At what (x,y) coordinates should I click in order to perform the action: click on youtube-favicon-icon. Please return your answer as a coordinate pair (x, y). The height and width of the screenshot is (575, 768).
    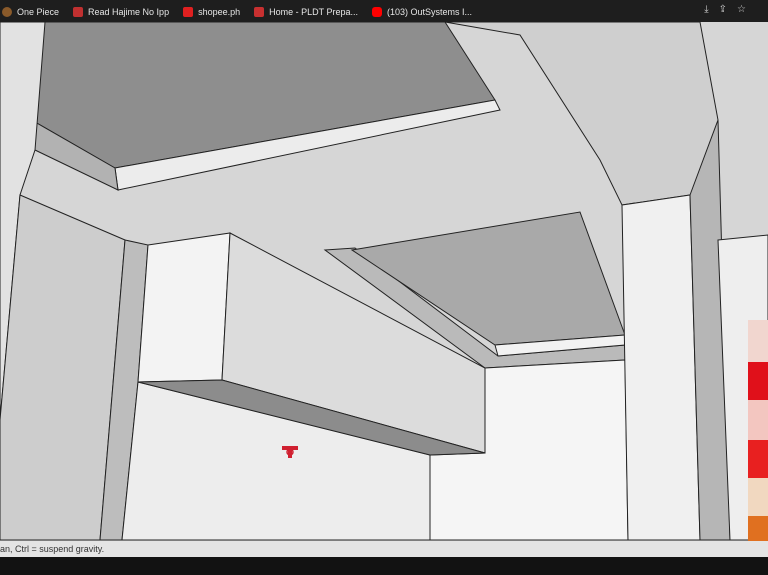
    Looking at the image, I should click on (377, 12).